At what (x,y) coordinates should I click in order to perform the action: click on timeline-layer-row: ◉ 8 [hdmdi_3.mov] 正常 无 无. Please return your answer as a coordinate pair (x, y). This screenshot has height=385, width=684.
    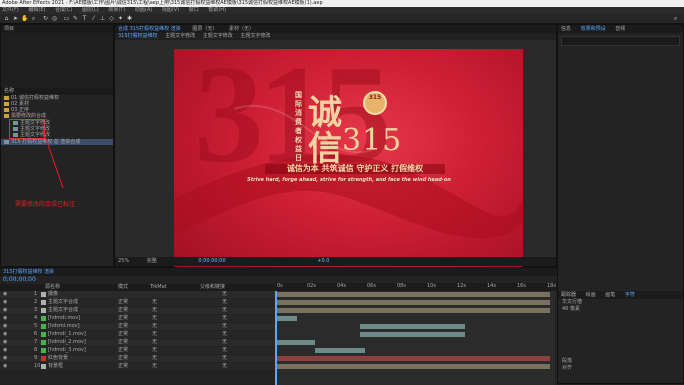
    Looking at the image, I should click on (137, 350).